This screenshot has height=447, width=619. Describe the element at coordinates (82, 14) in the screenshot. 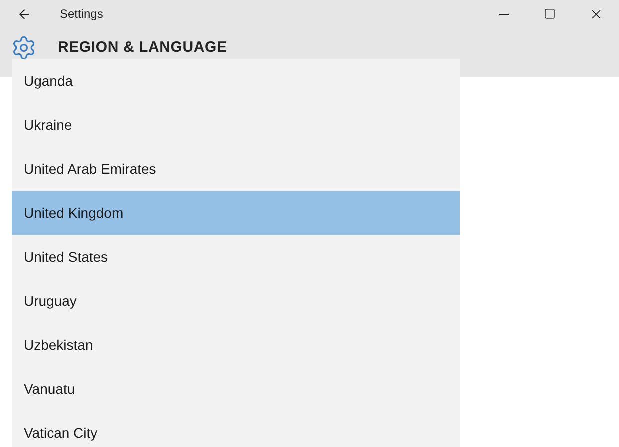

I see `window-title: Settings` at that location.